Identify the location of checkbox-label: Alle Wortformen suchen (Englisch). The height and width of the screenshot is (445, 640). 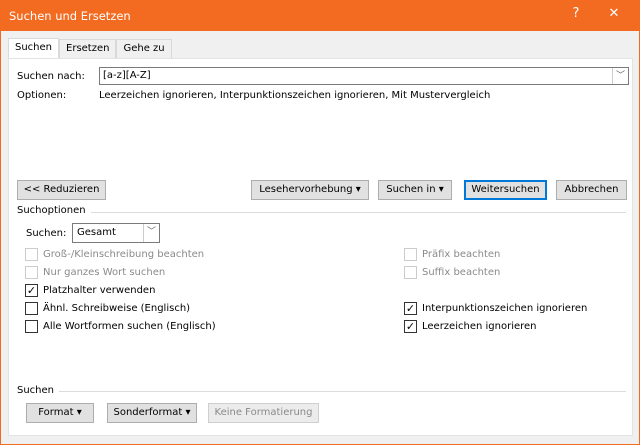
(129, 326).